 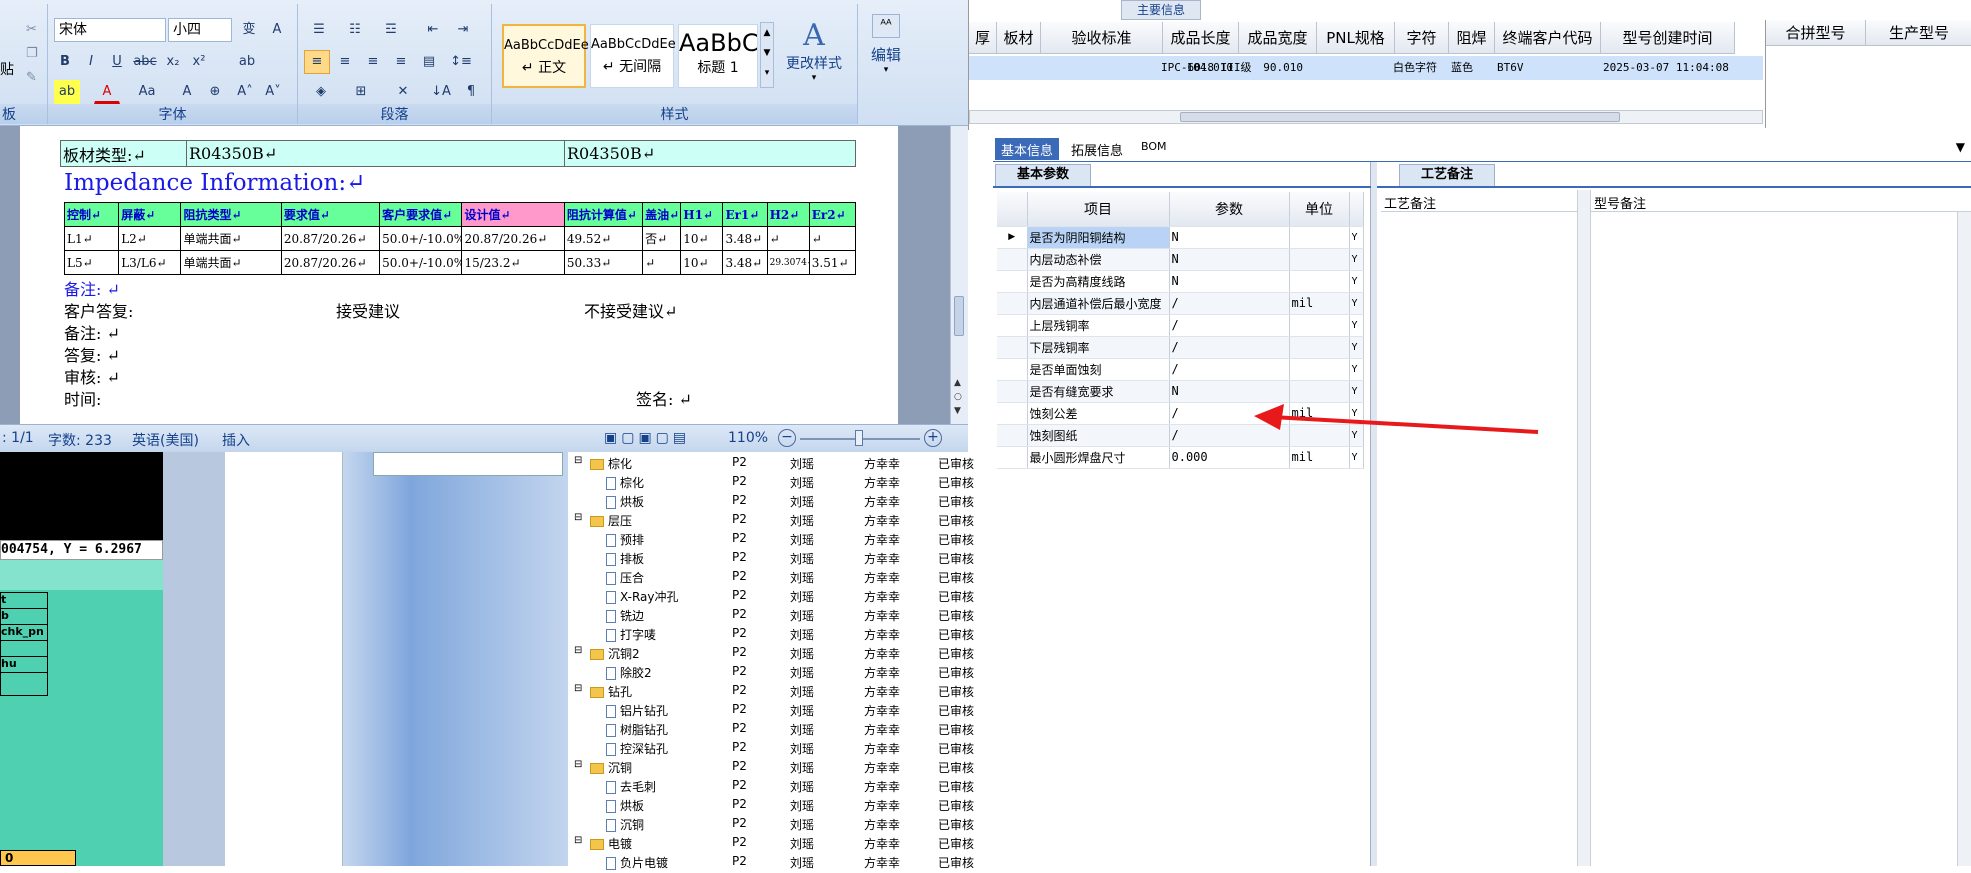 I want to click on col-pnl: PNL规格, so click(x=1356, y=38).